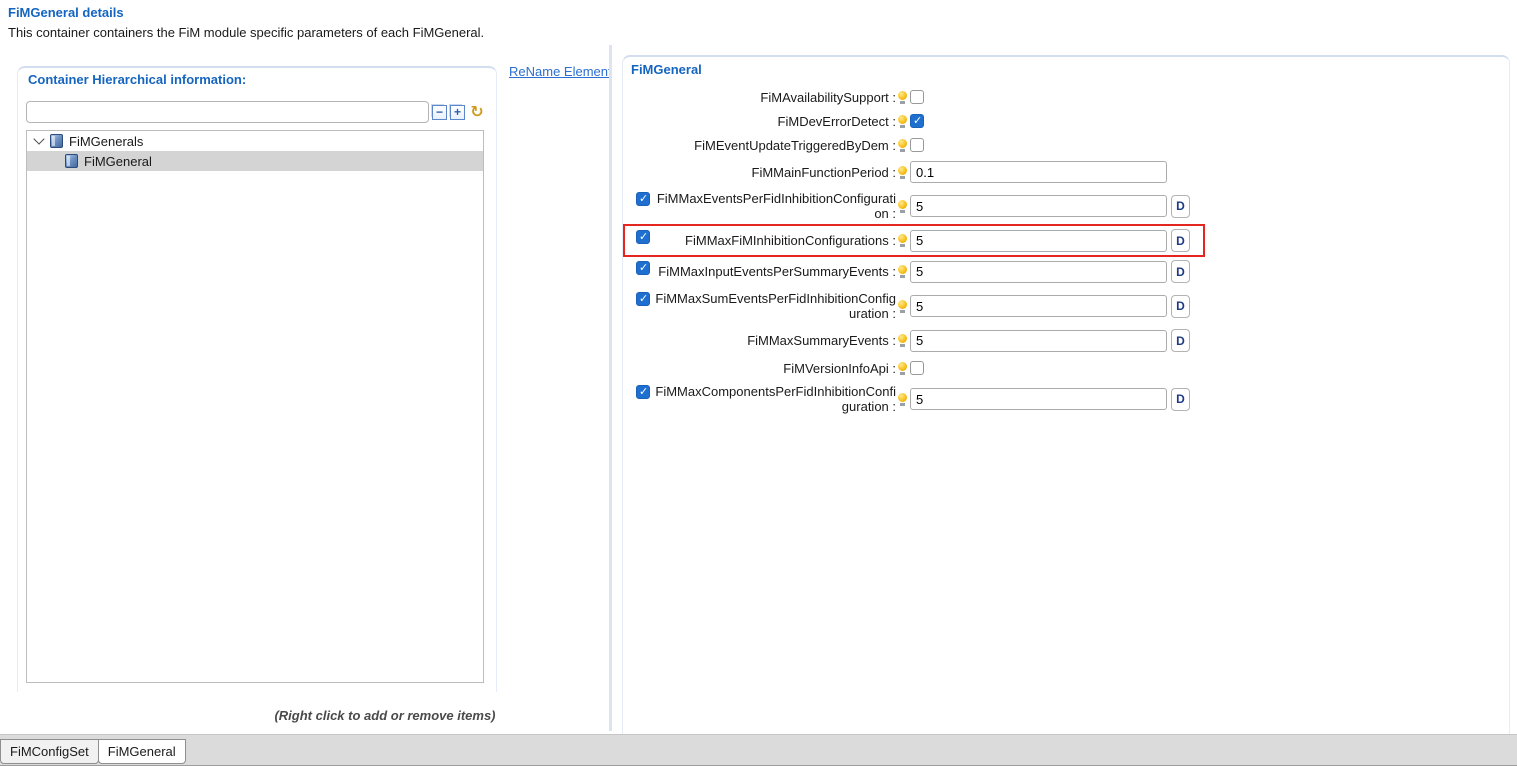 The image size is (1517, 766). I want to click on form-row: FiMVersionInfoApi :, so click(916, 368).